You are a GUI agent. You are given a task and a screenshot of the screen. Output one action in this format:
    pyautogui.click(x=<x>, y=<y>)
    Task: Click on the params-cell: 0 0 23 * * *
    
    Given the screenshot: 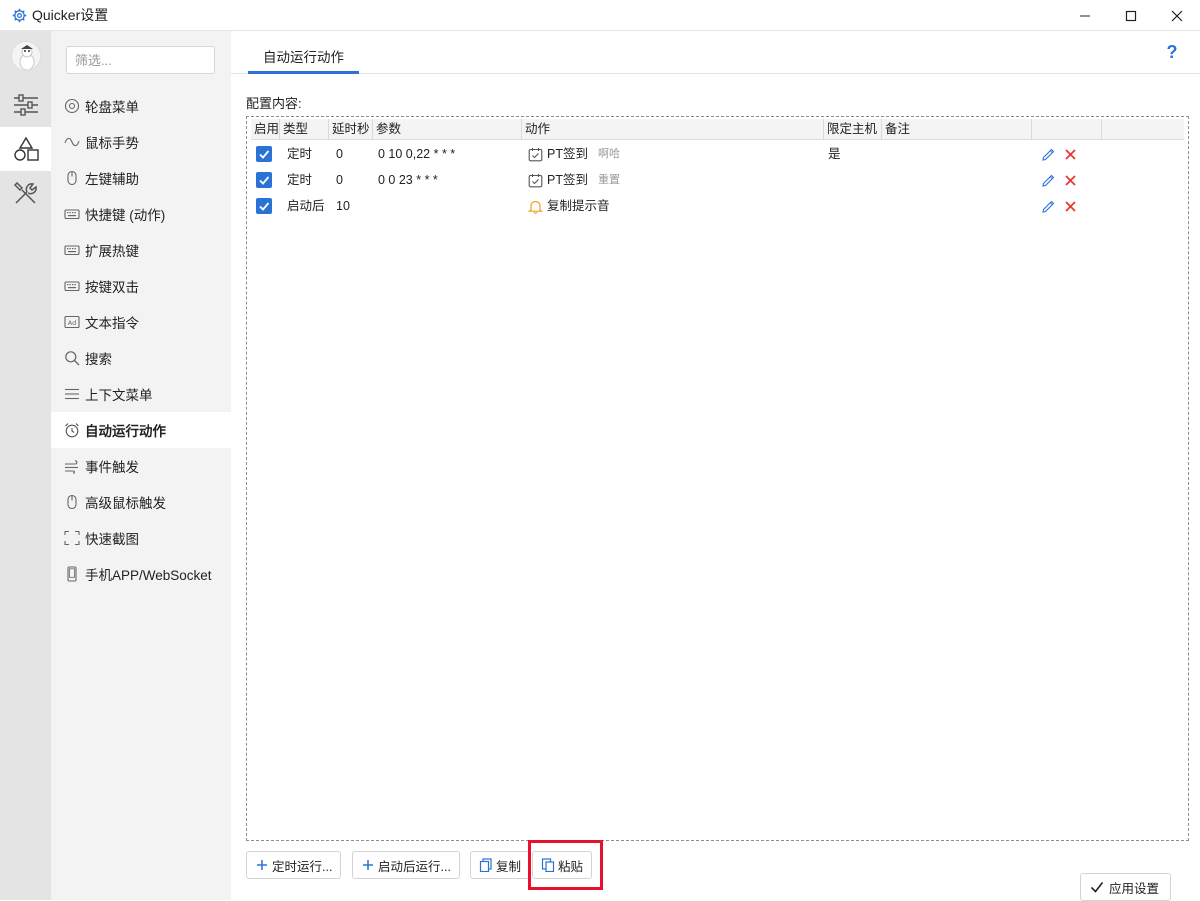 What is the action you would take?
    pyautogui.click(x=408, y=180)
    